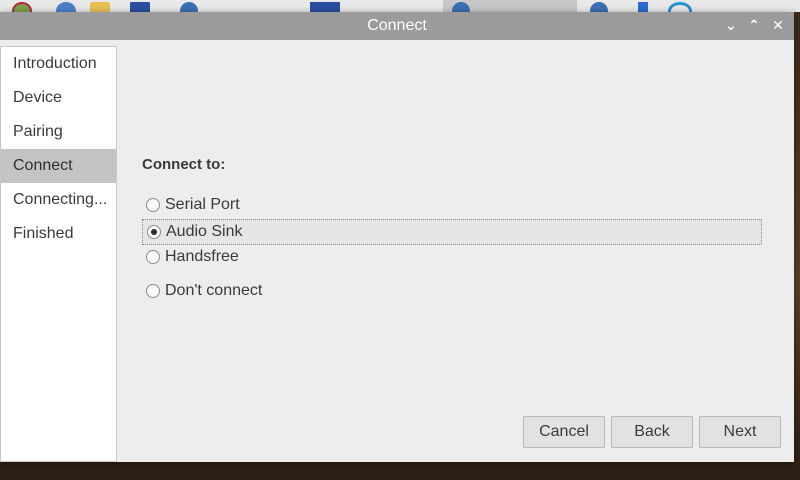 The image size is (800, 480). Describe the element at coordinates (22, 7) in the screenshot. I see `raspberry-pi-menu-icon` at that location.